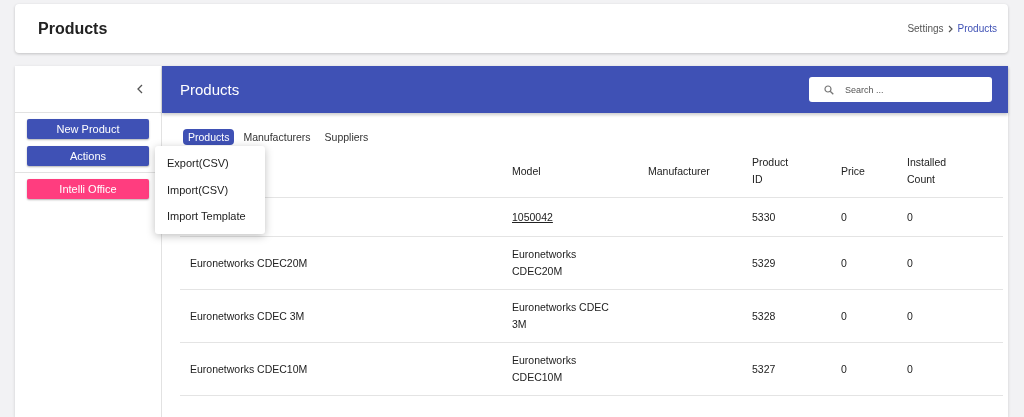 This screenshot has width=1024, height=417. I want to click on menu-item: Import(CSV), so click(210, 189).